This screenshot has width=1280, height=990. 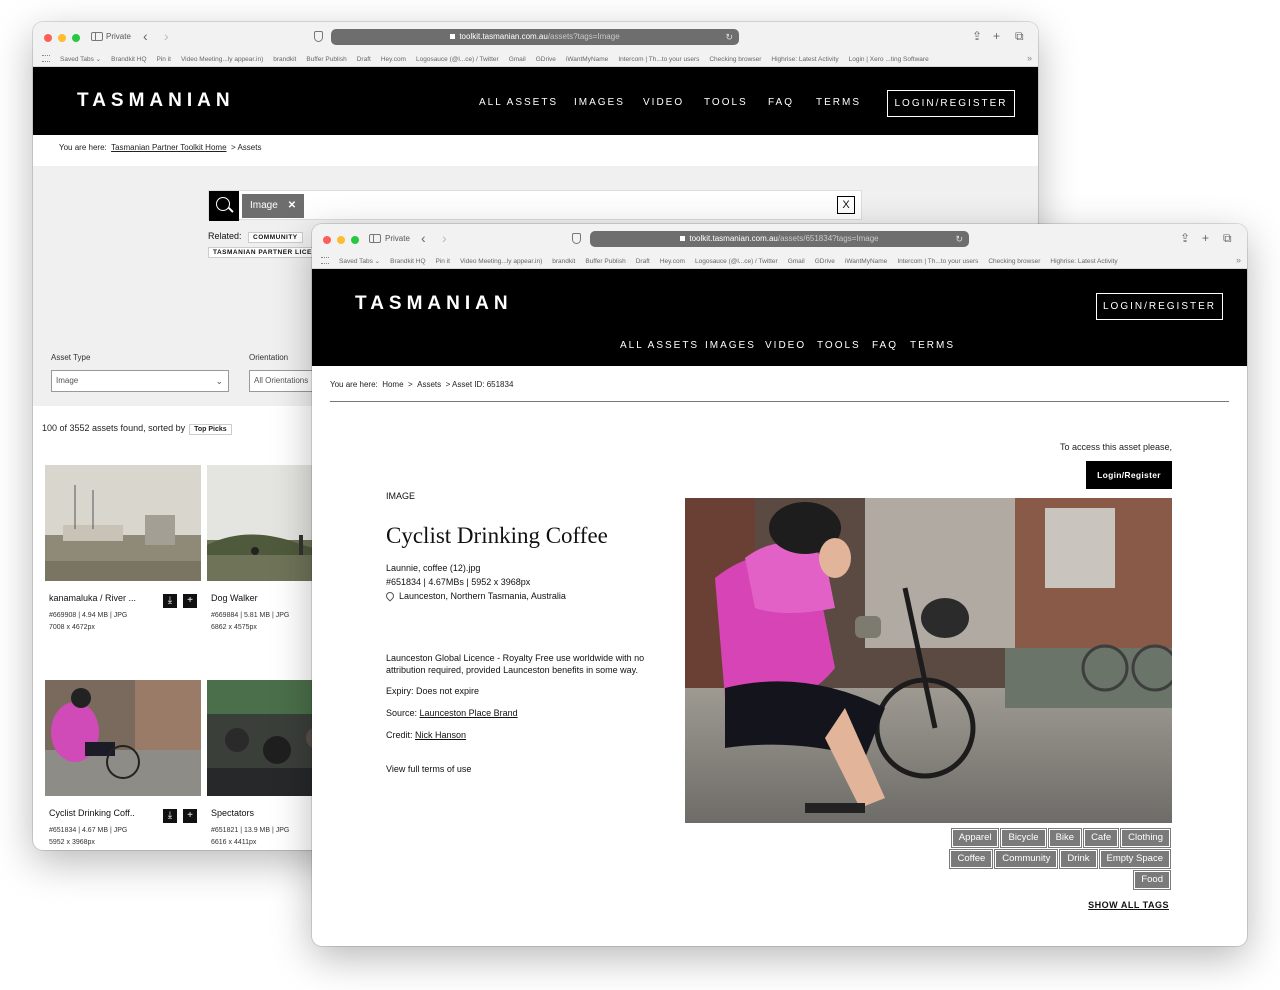 I want to click on tag-chip: Empty Space, so click(x=1134, y=859).